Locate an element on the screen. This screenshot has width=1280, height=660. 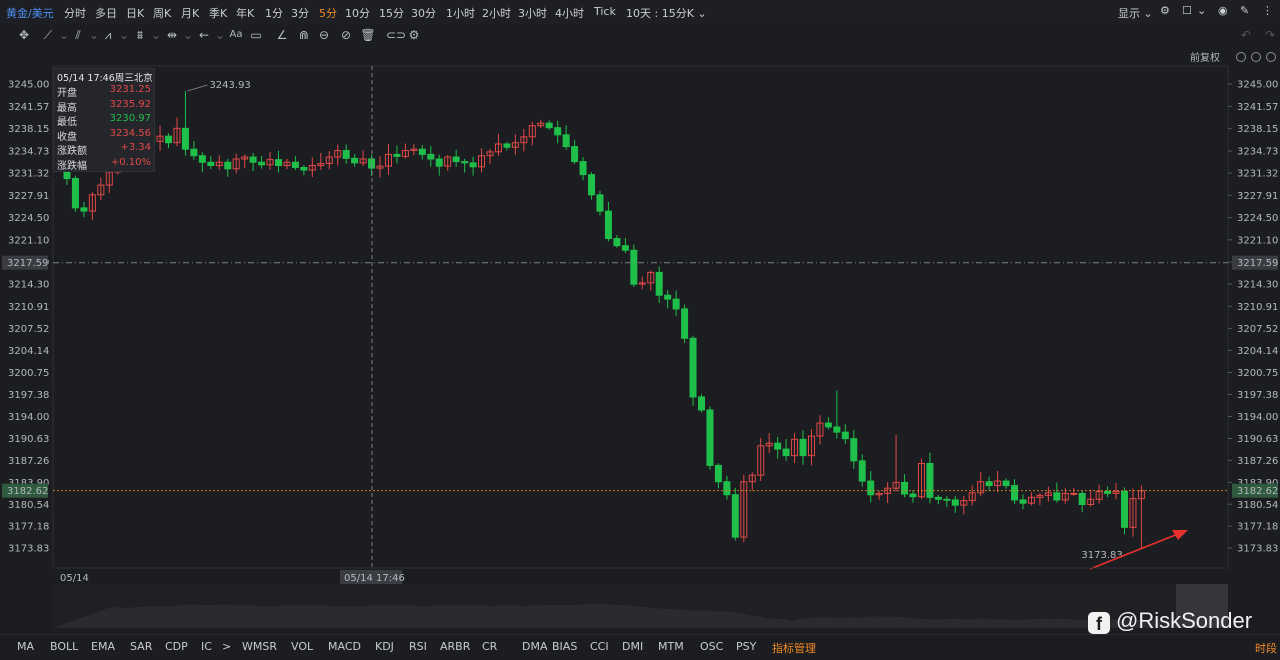
parallel-lines-icon: ⫽ is located at coordinates (78, 35).